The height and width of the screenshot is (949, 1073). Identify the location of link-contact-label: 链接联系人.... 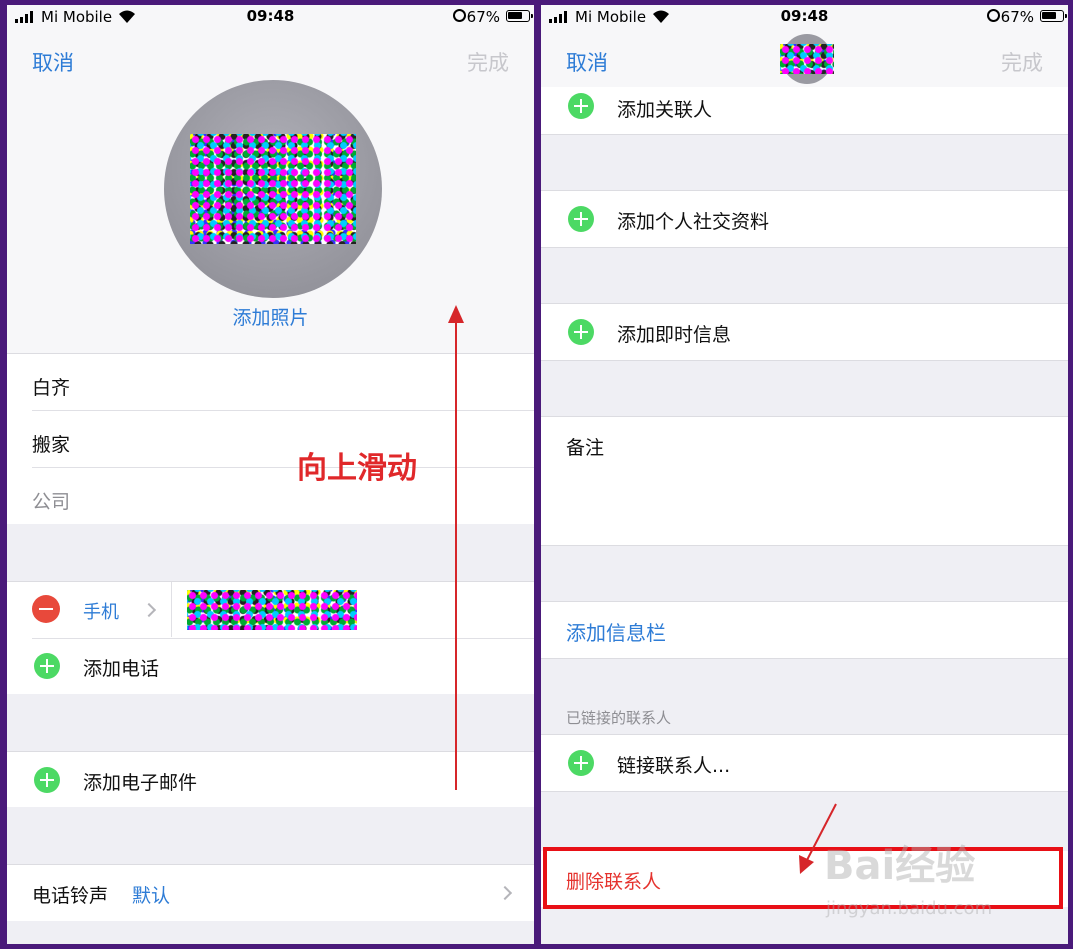
(674, 766).